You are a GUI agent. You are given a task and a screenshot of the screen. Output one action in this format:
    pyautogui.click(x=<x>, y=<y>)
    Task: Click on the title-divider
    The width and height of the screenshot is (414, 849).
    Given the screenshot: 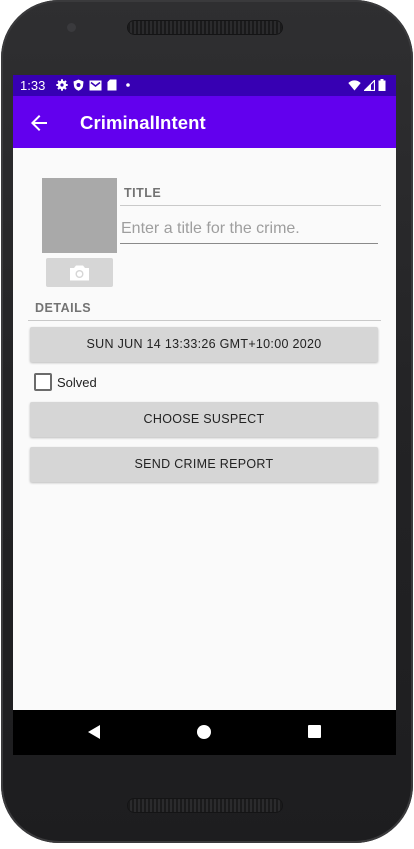 What is the action you would take?
    pyautogui.click(x=250, y=205)
    